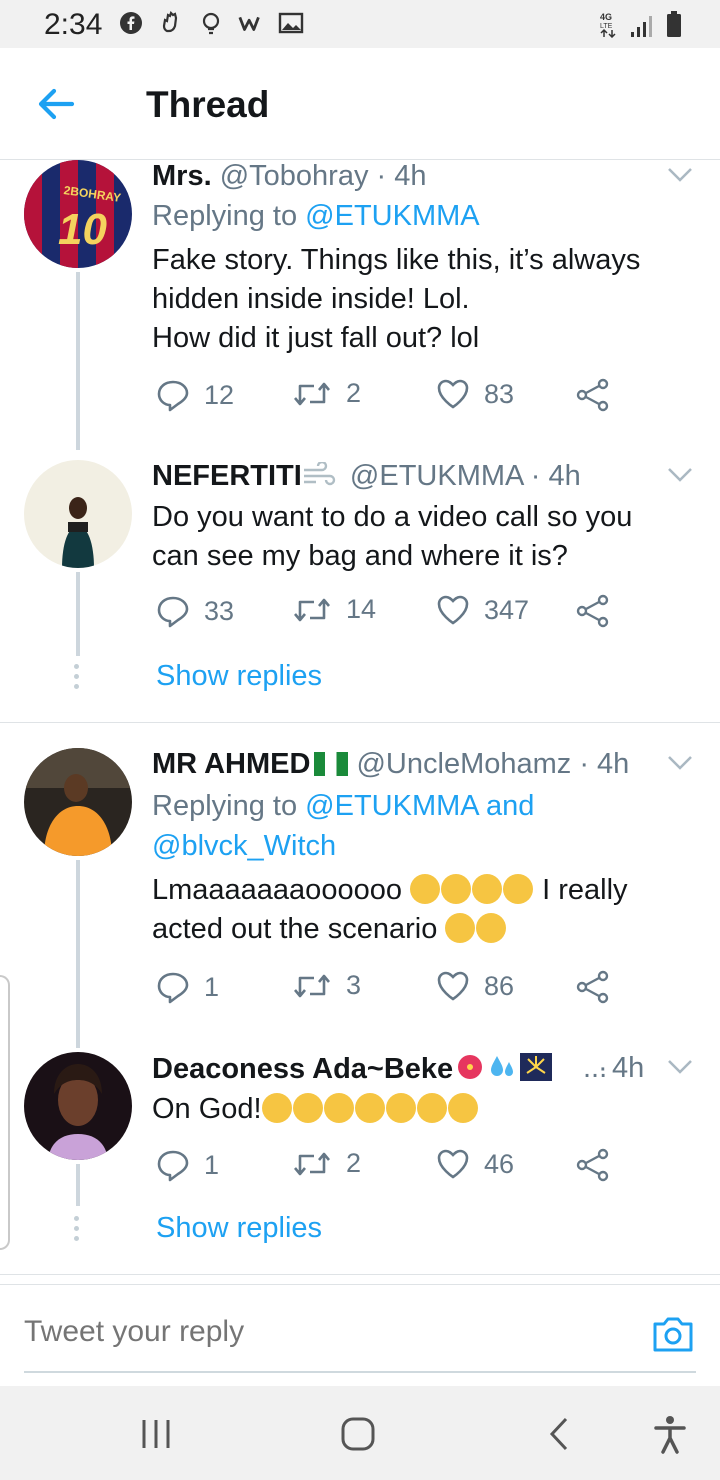  What do you see at coordinates (5, 1112) in the screenshot?
I see `edge-panel-handle` at bounding box center [5, 1112].